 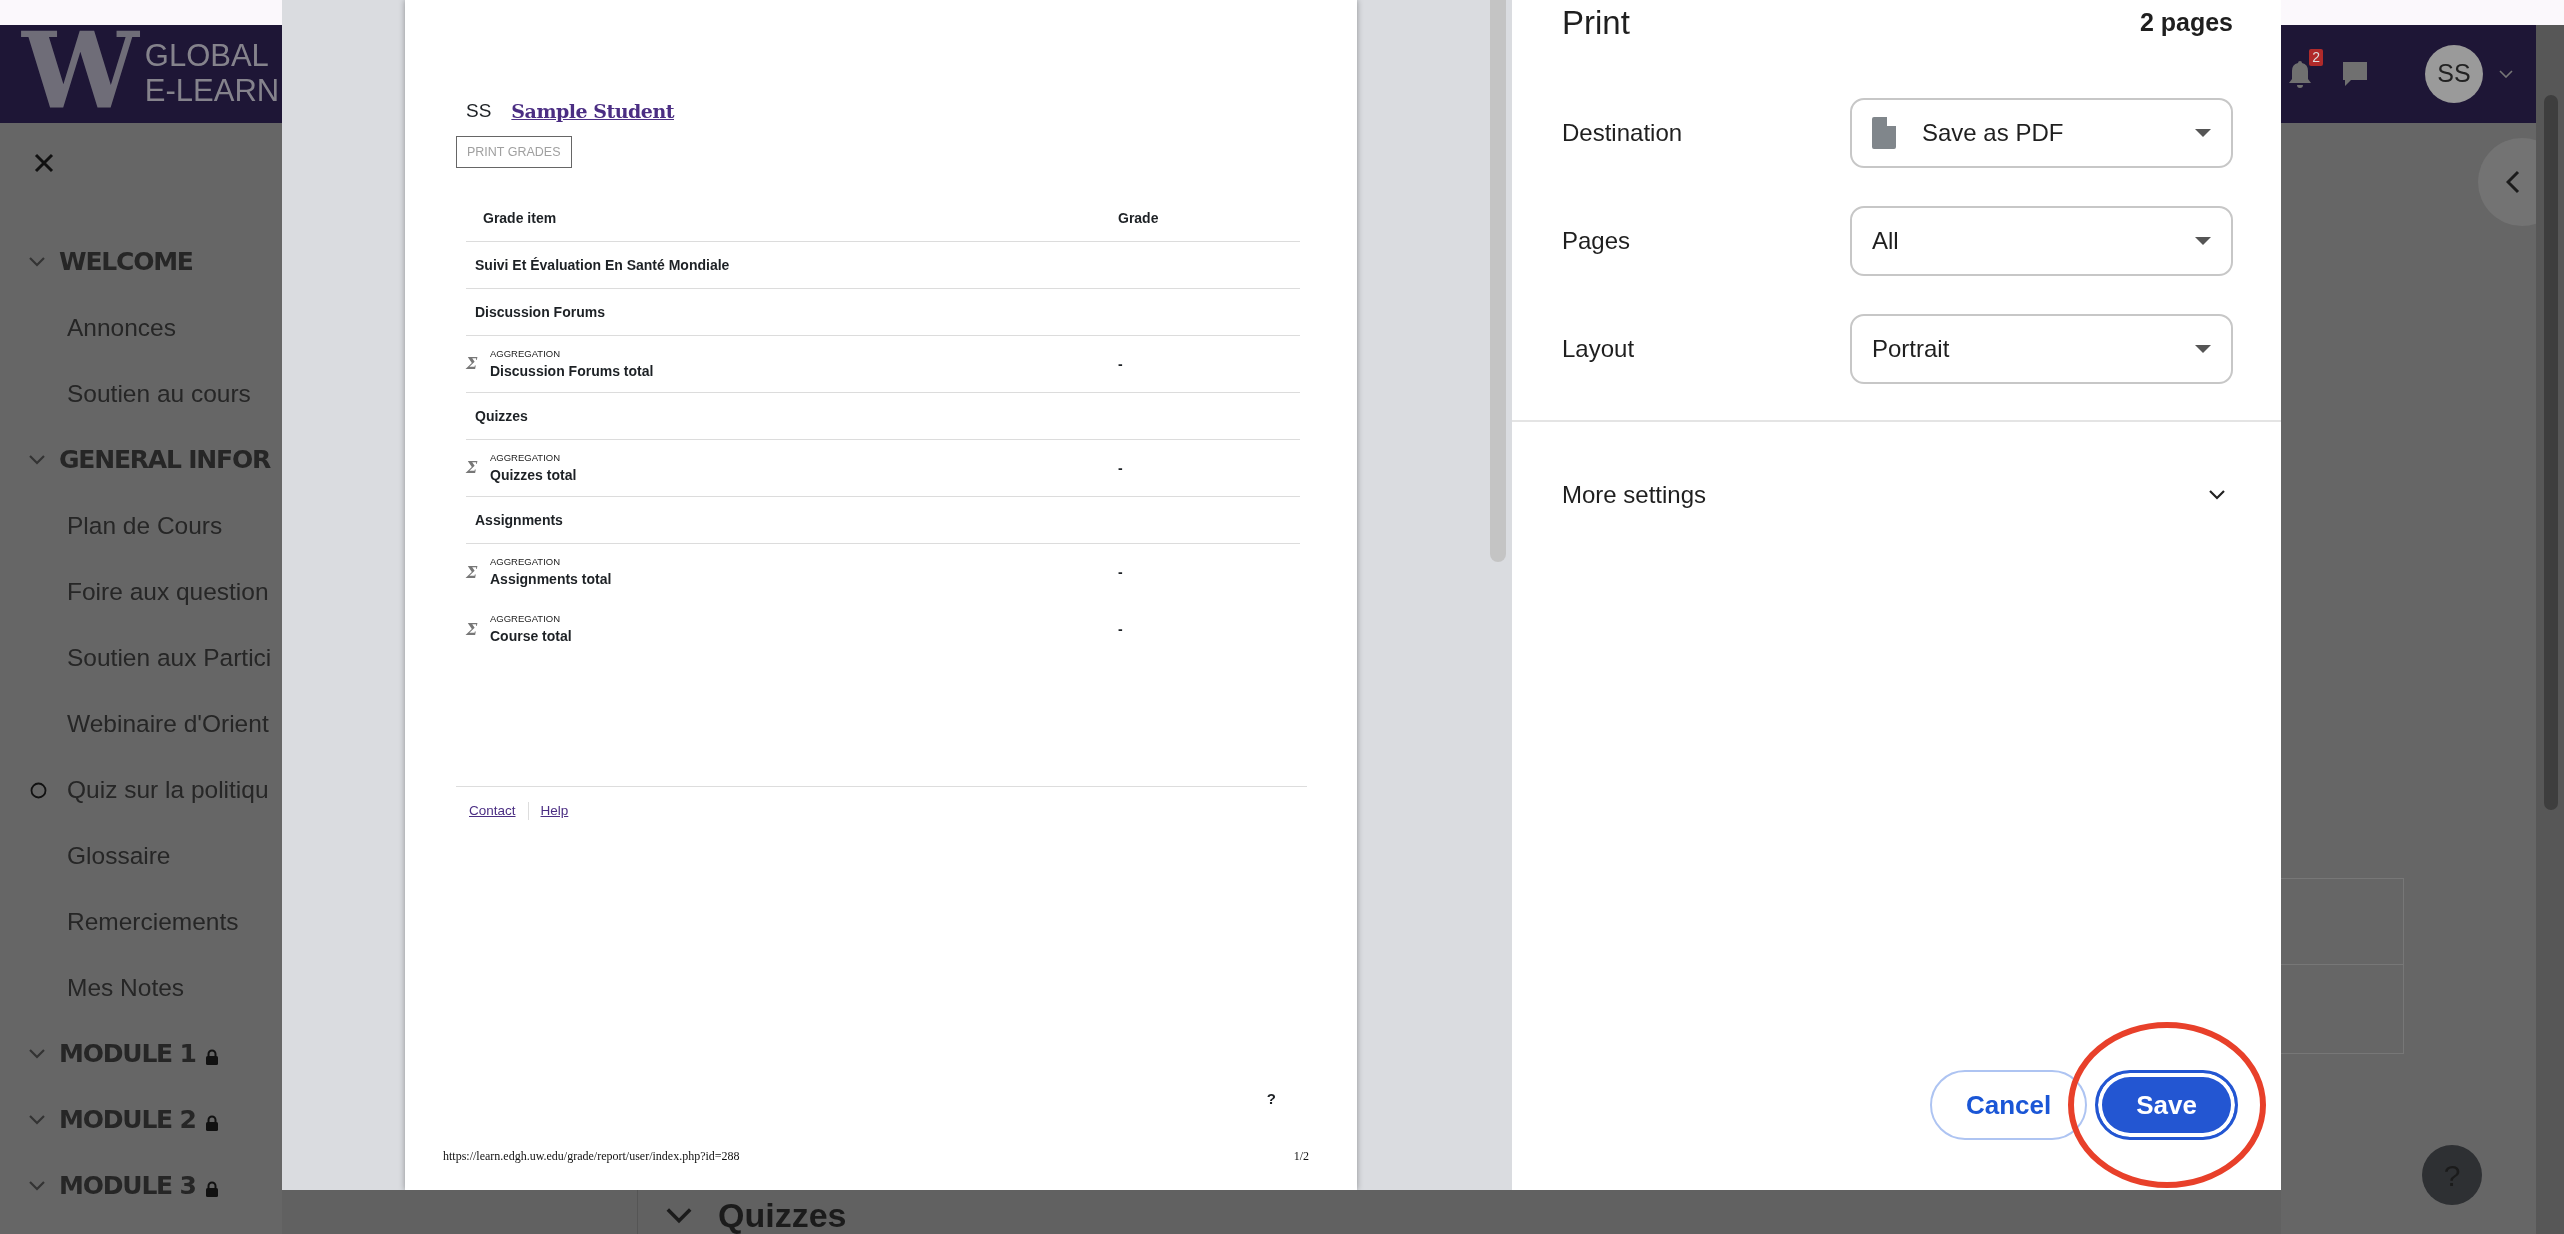 What do you see at coordinates (1138, 218) in the screenshot?
I see `column-header: Grade` at bounding box center [1138, 218].